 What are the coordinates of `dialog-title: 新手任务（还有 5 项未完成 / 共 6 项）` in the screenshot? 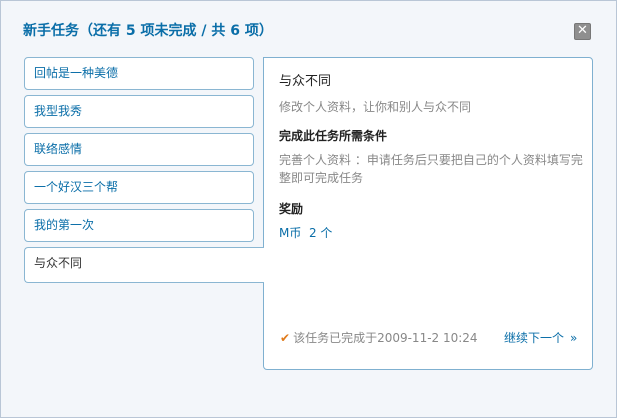 It's located at (148, 31).